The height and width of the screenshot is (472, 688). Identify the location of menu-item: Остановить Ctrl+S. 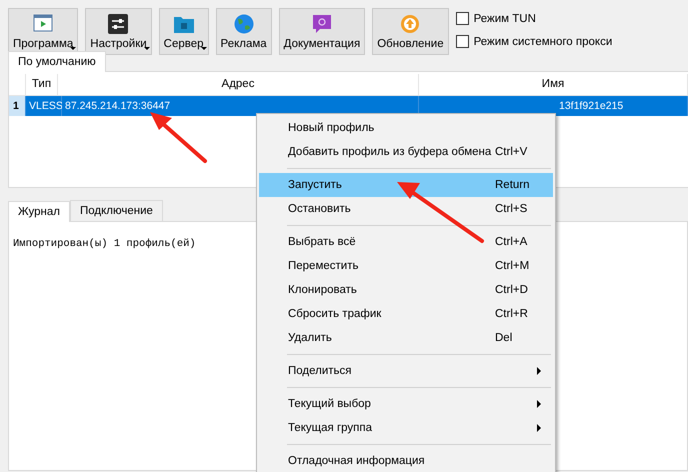
(406, 209).